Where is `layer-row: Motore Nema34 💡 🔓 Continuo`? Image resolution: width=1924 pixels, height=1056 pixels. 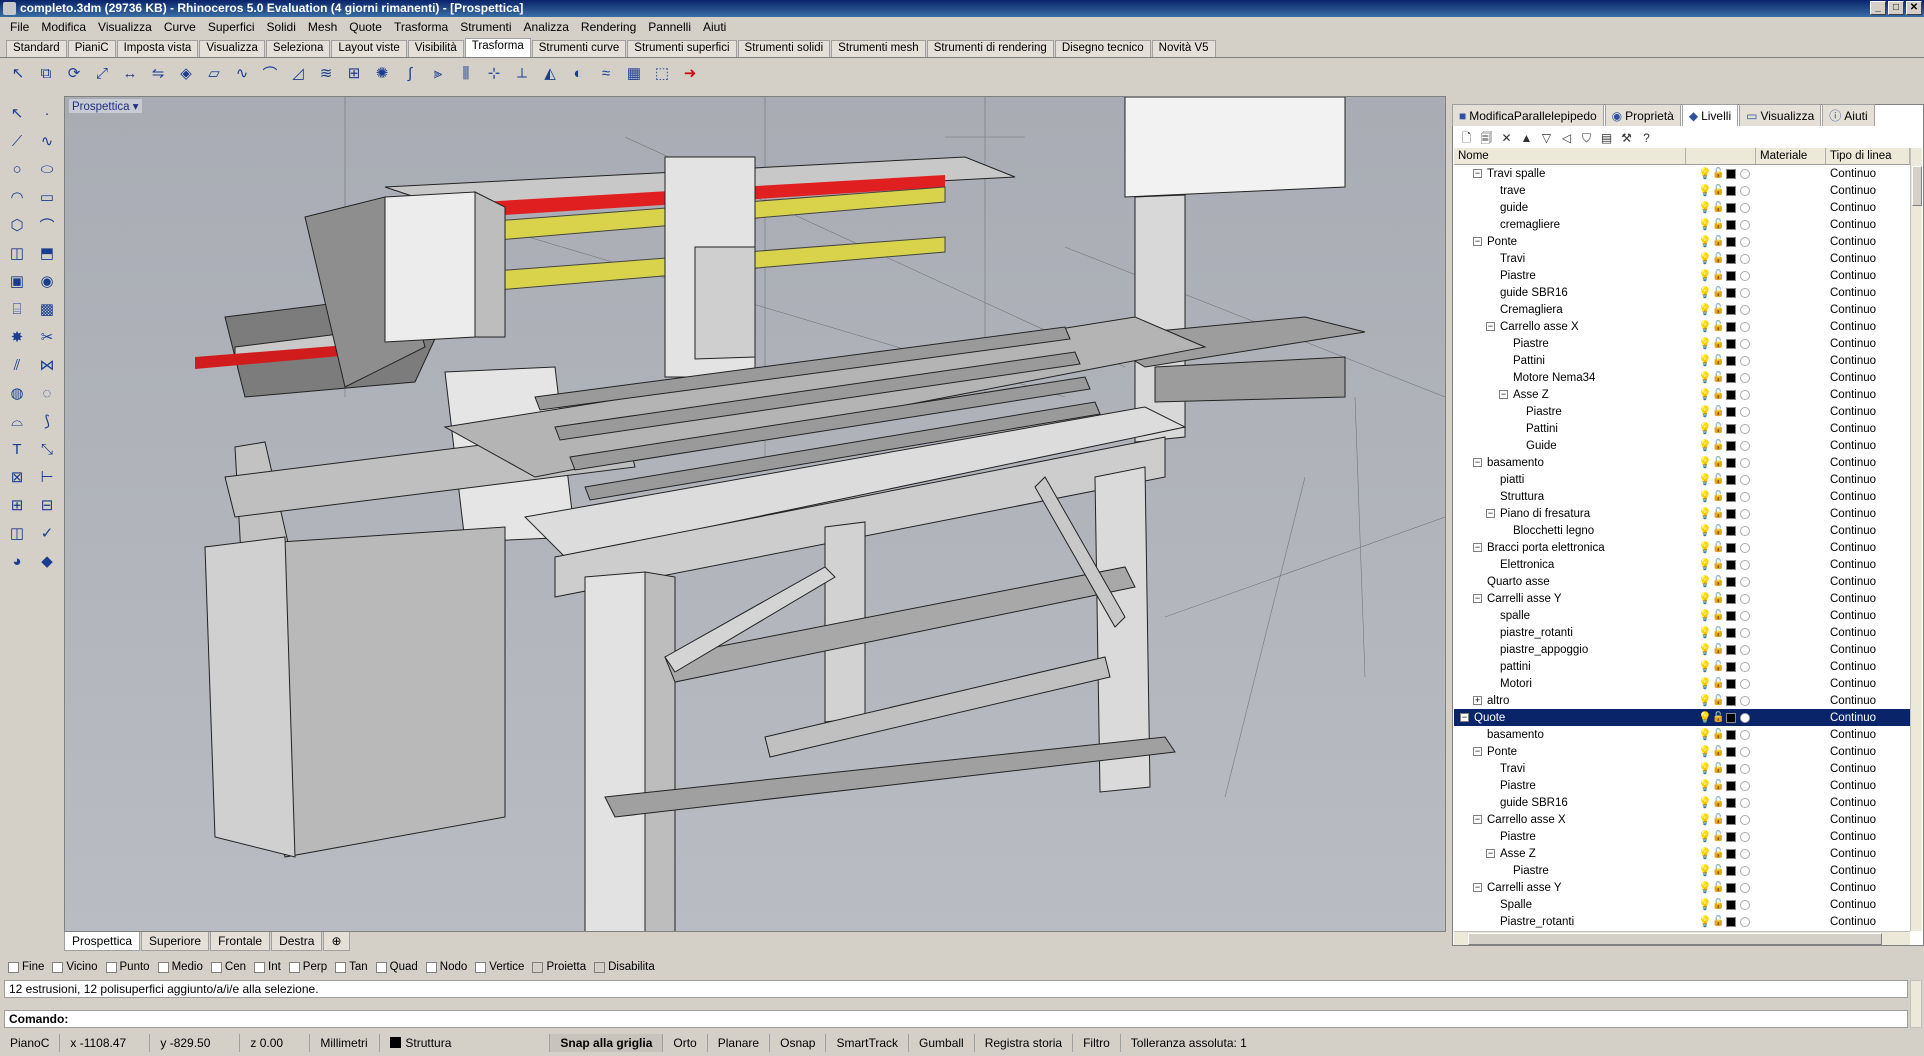
layer-row: Motore Nema34 💡 🔓 Continuo is located at coordinates (1682, 377).